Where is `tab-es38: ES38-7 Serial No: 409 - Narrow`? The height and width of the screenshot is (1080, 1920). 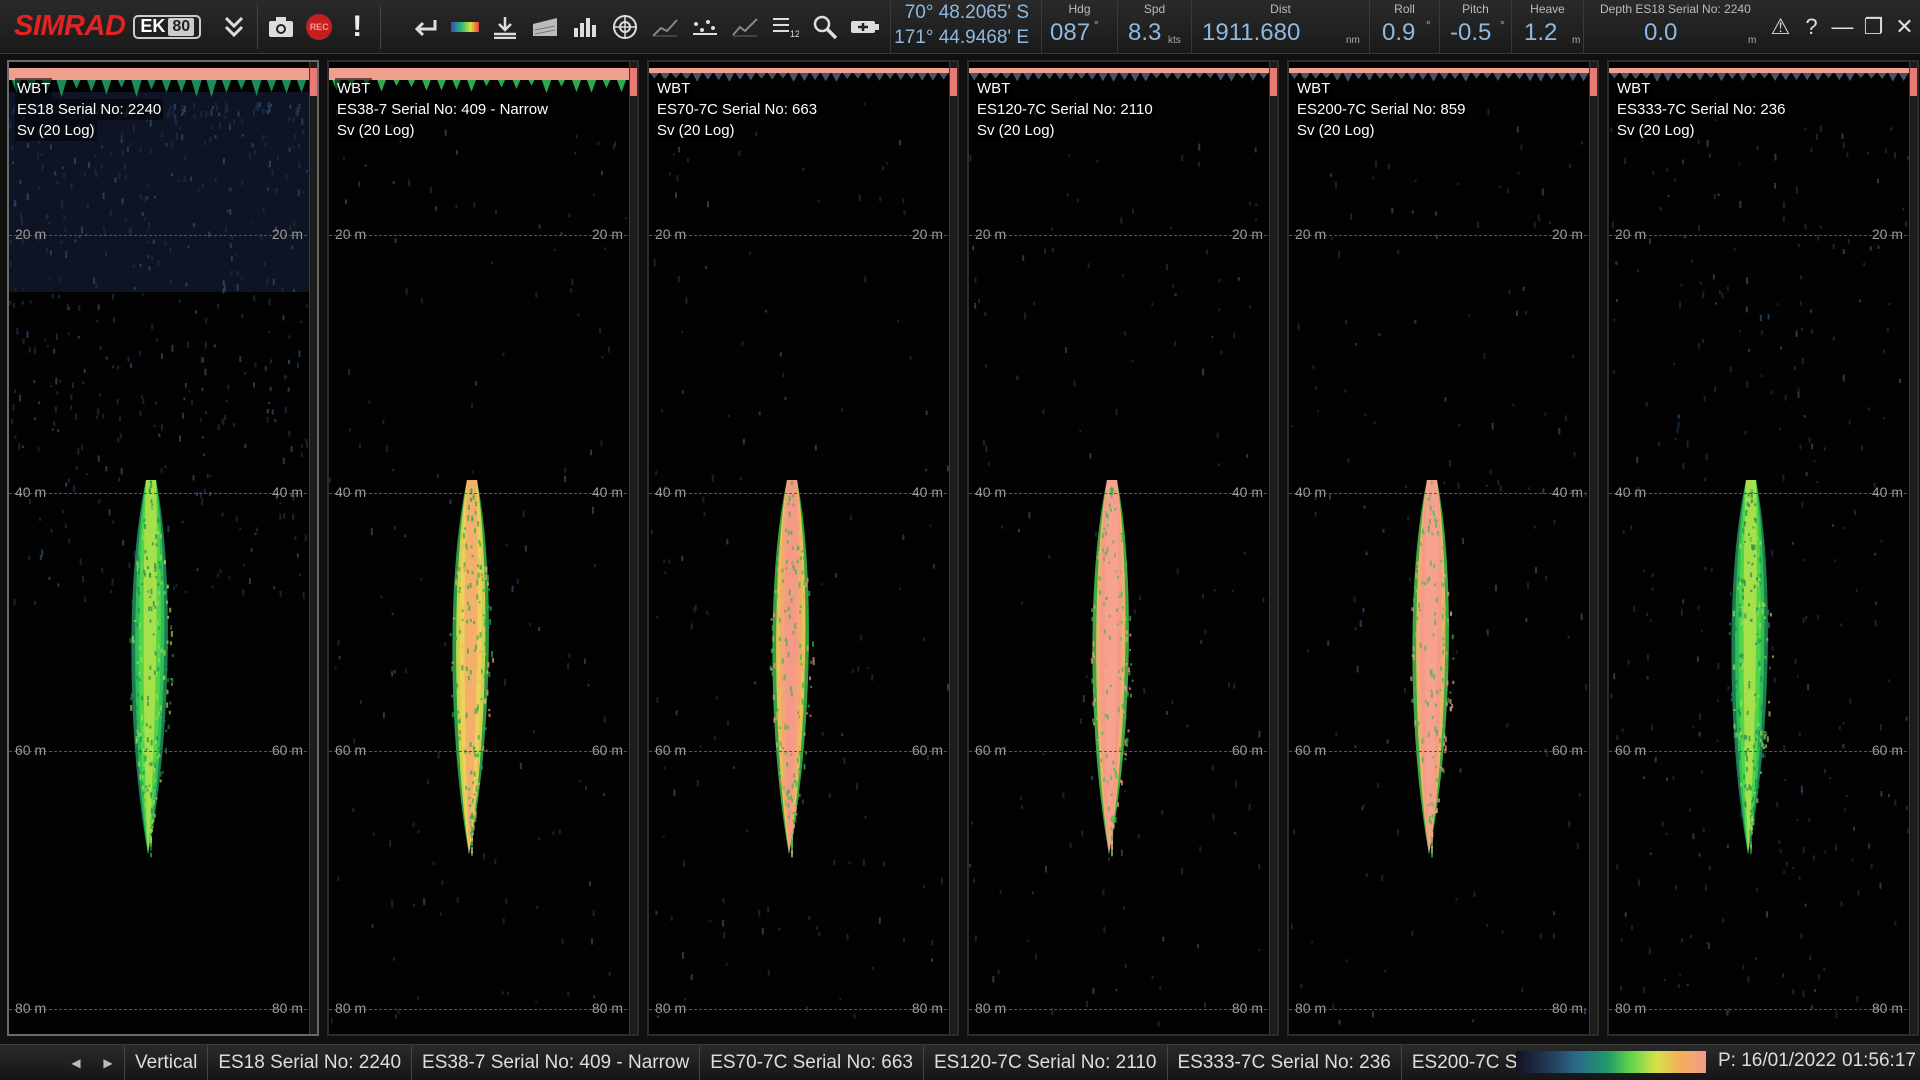 tab-es38: ES38-7 Serial No: 409 - Narrow is located at coordinates (556, 1062).